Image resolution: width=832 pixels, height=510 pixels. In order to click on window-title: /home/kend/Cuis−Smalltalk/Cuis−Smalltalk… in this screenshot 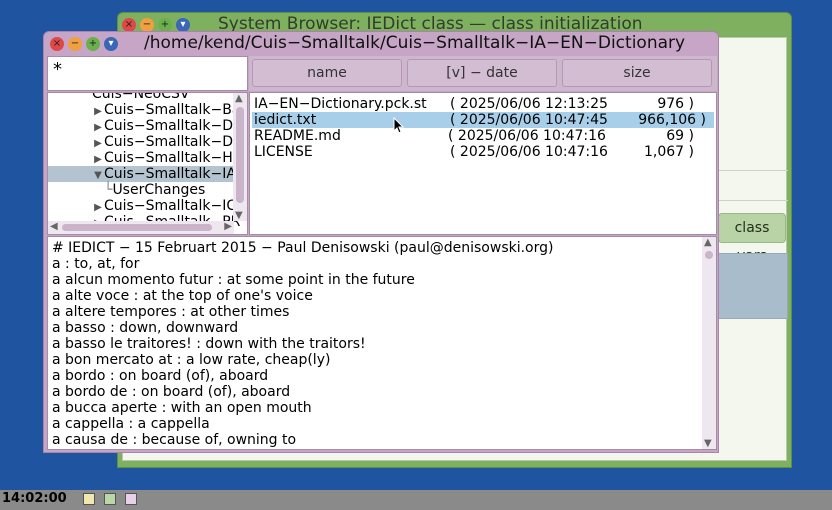, I will do `click(415, 43)`.